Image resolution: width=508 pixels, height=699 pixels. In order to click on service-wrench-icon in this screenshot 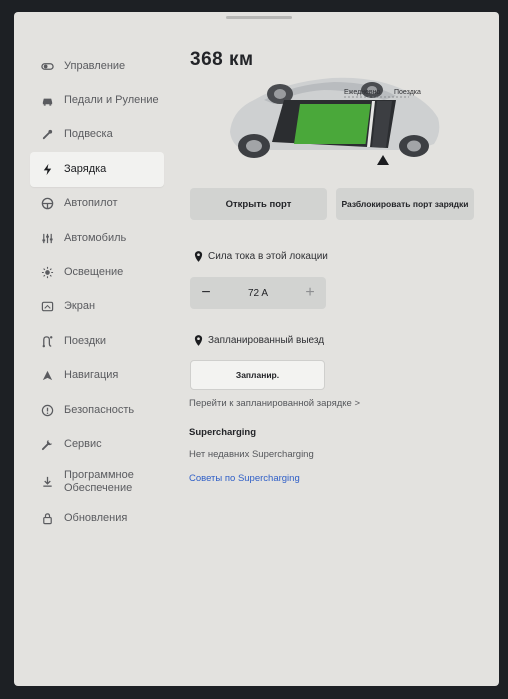, I will do `click(47, 444)`.